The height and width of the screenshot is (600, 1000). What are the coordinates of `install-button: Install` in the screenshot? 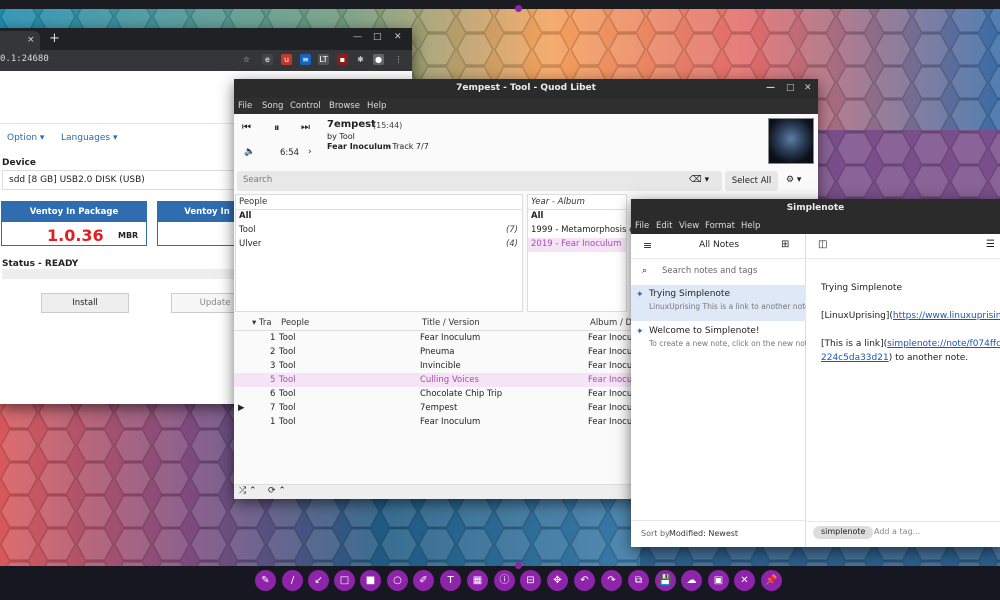 It's located at (85, 303).